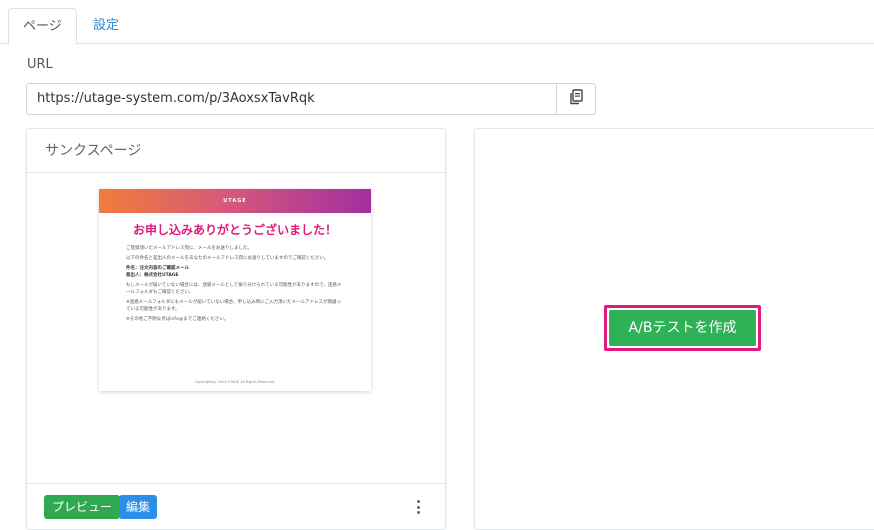 This screenshot has width=874, height=530. Describe the element at coordinates (152, 275) in the screenshot. I see `thumbnail-sender: 差出人：株式会社UTAGE` at that location.